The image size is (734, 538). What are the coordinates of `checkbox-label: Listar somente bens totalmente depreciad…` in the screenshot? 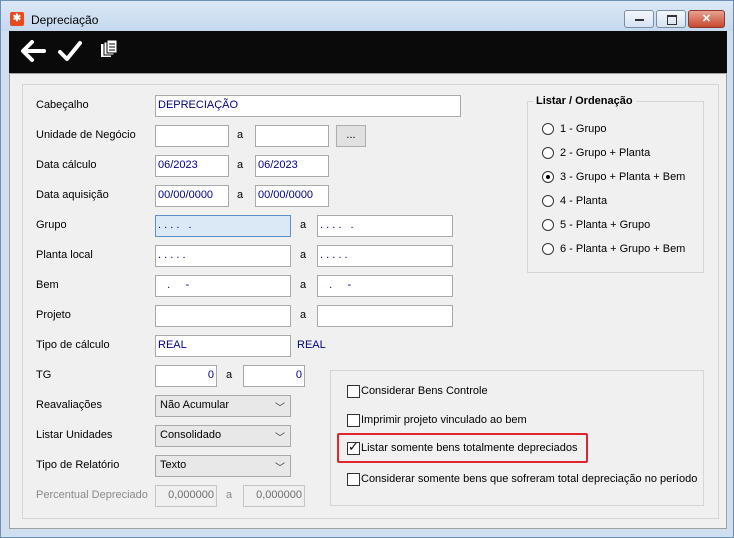 It's located at (469, 448).